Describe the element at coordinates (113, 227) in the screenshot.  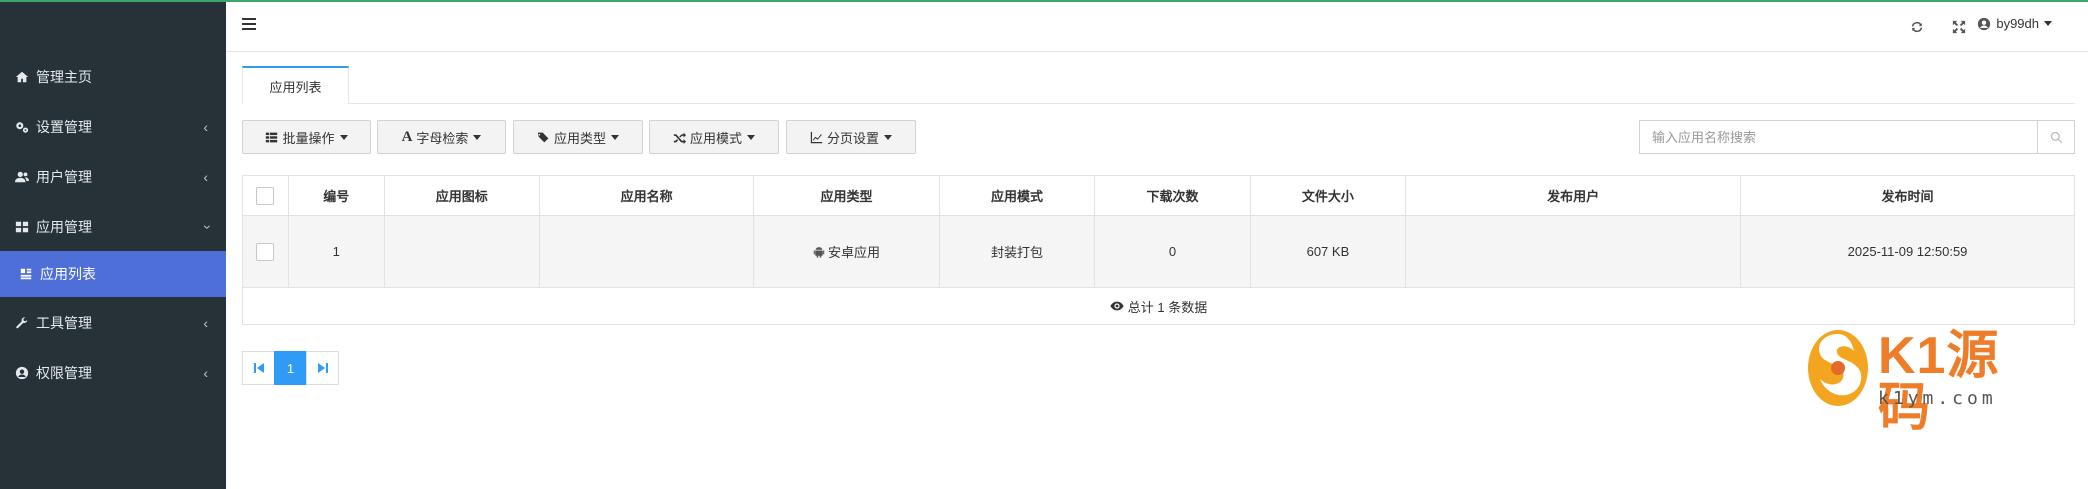
I see `sidebar-item-apps: 应用管理 ‹` at that location.